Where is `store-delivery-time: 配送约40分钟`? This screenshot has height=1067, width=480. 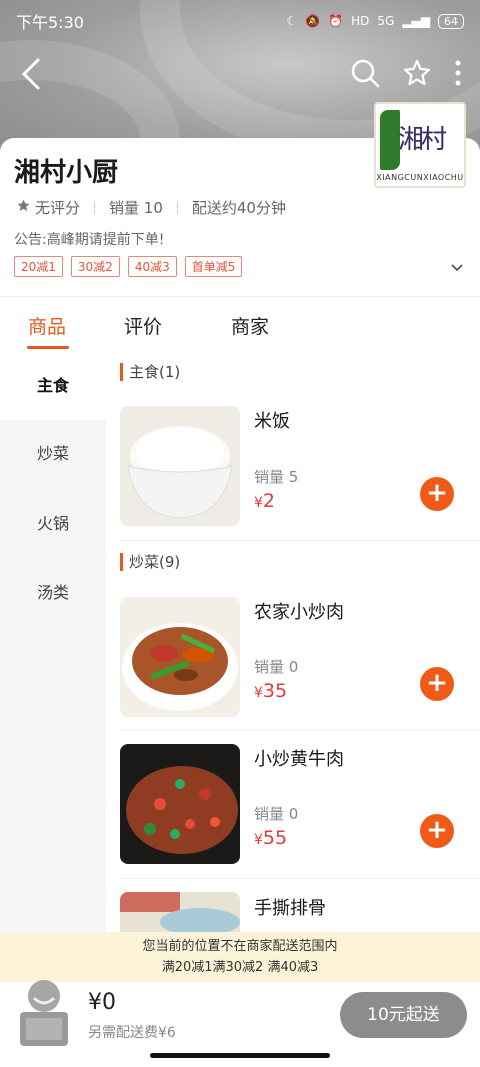 store-delivery-time: 配送约40分钟 is located at coordinates (238, 208).